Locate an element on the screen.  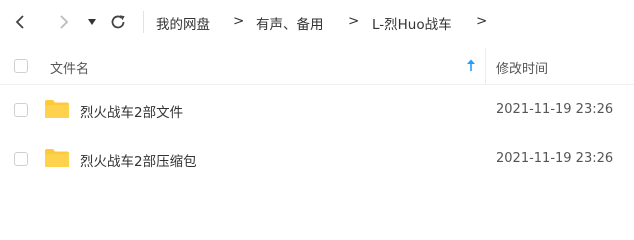
caret-down-icon is located at coordinates (92, 22).